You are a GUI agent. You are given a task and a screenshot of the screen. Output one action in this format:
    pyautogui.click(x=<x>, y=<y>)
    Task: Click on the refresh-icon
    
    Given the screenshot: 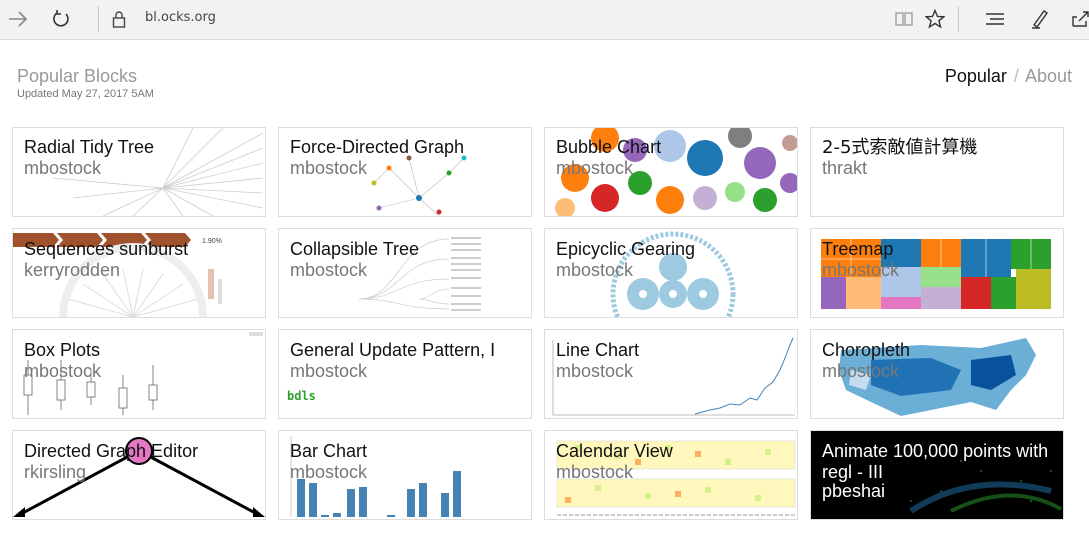 What is the action you would take?
    pyautogui.click(x=61, y=19)
    